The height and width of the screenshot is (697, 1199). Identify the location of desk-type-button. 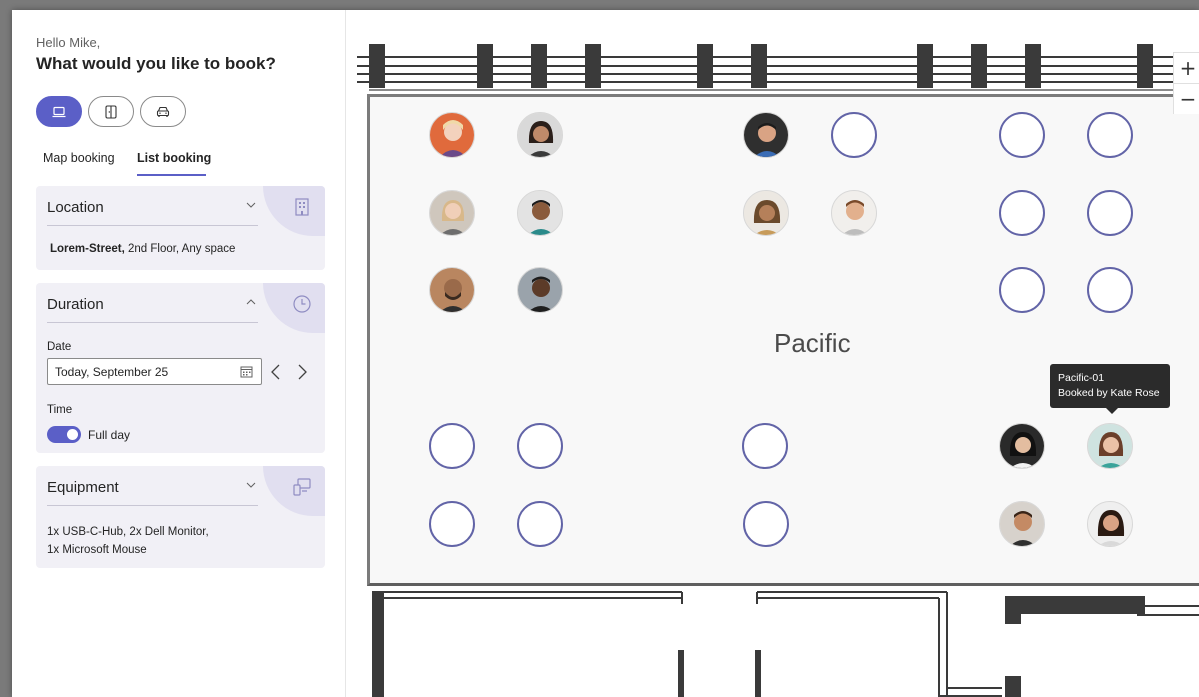
(59, 111).